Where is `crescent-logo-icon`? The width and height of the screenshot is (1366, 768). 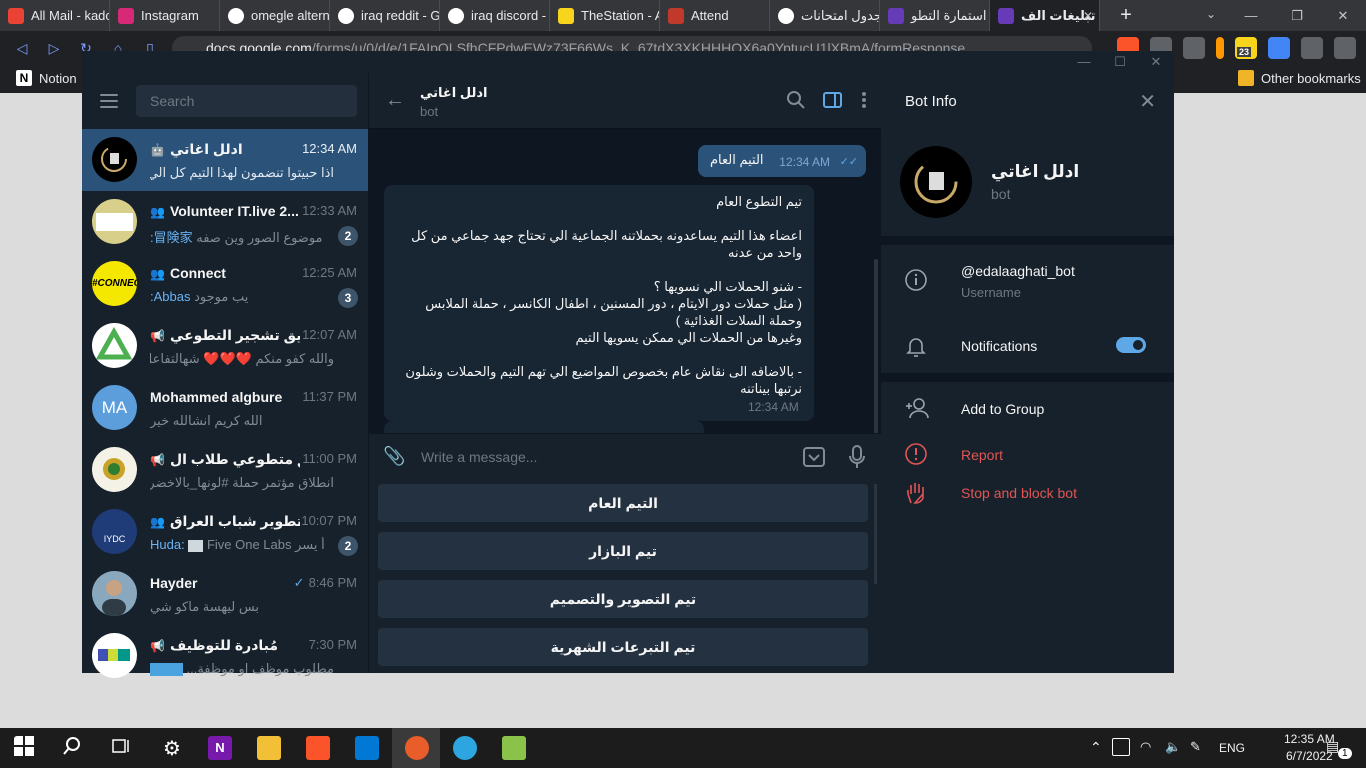 crescent-logo-icon is located at coordinates (114, 159).